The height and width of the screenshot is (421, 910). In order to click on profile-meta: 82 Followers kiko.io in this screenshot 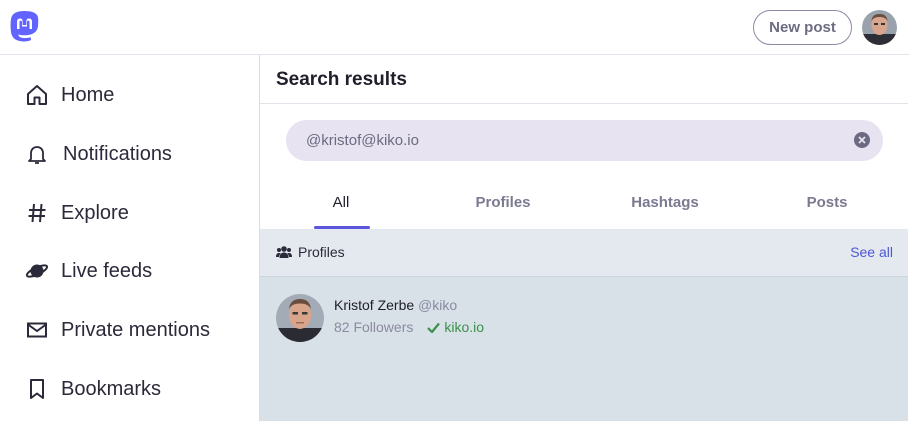, I will do `click(409, 327)`.